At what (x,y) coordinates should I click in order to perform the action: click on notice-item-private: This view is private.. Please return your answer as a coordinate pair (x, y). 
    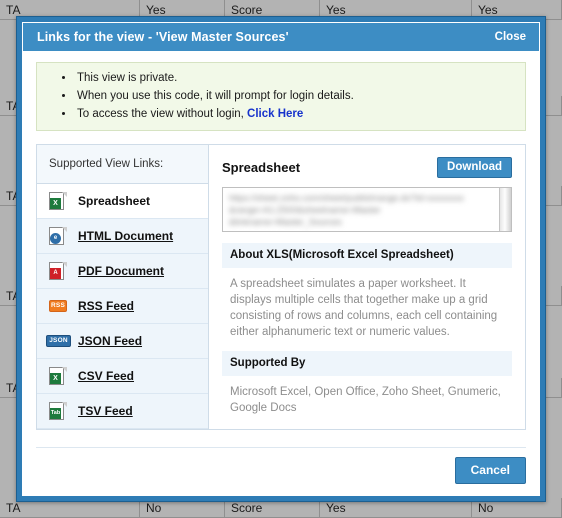
    Looking at the image, I should click on (300, 78).